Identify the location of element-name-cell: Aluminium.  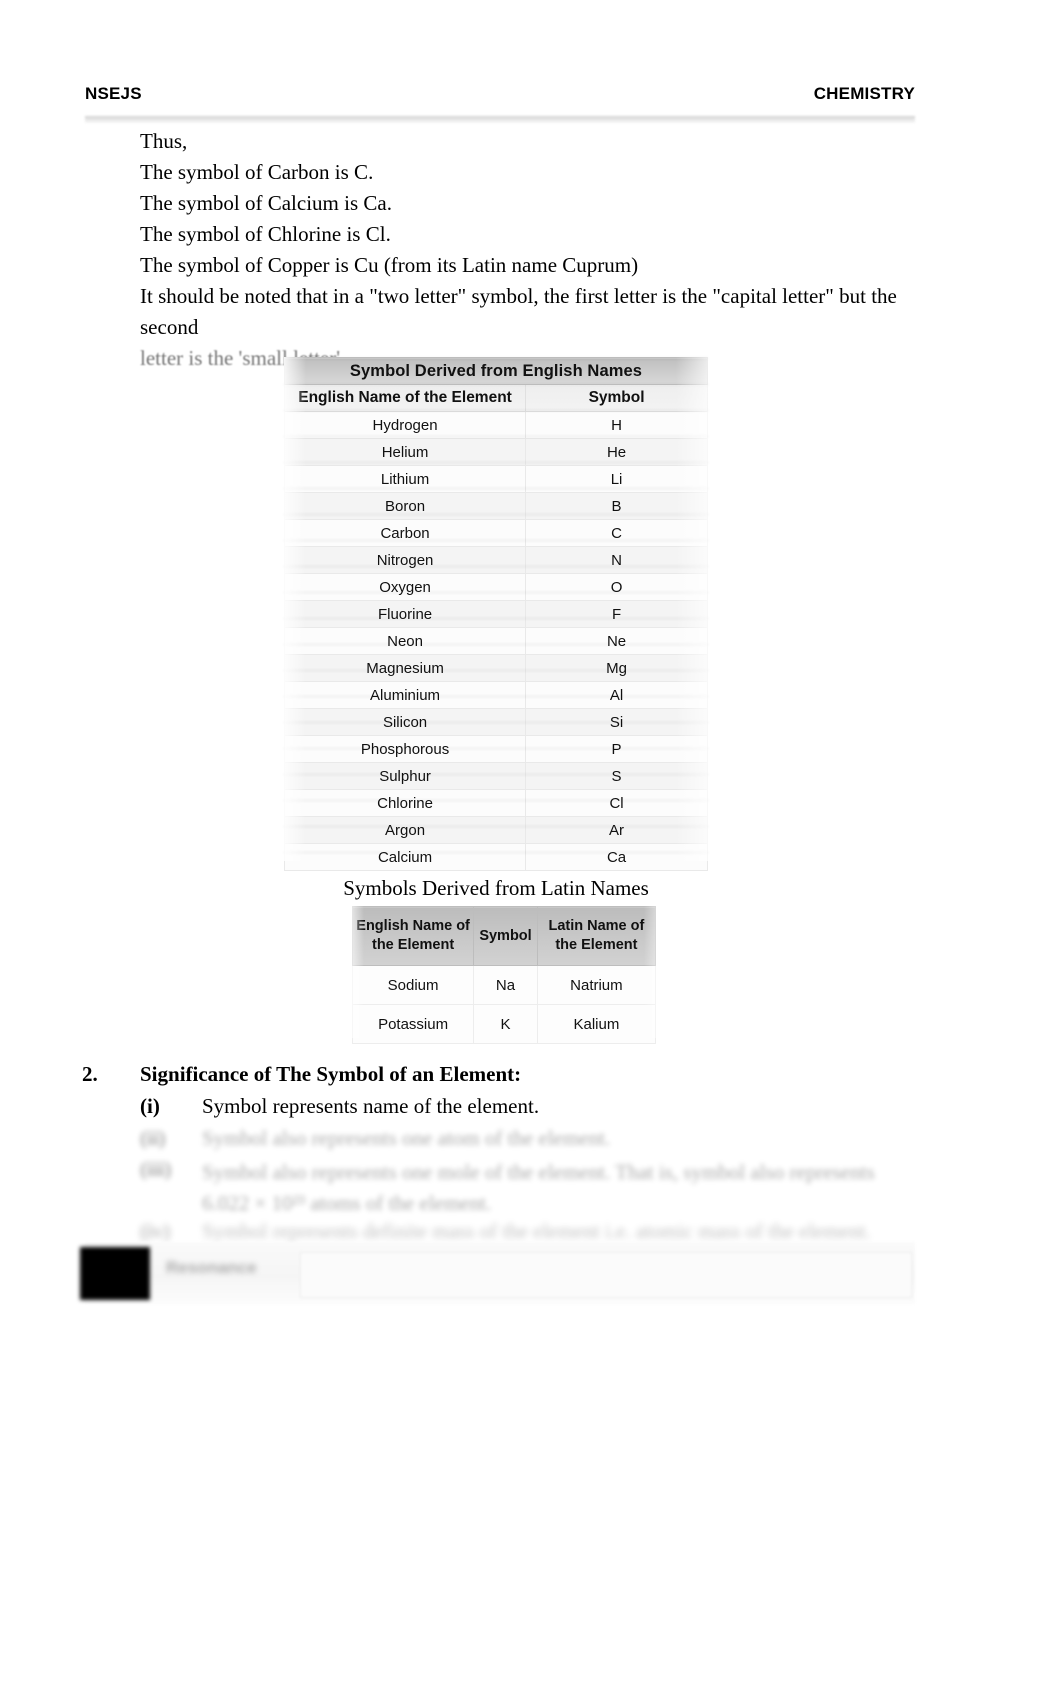
(405, 695).